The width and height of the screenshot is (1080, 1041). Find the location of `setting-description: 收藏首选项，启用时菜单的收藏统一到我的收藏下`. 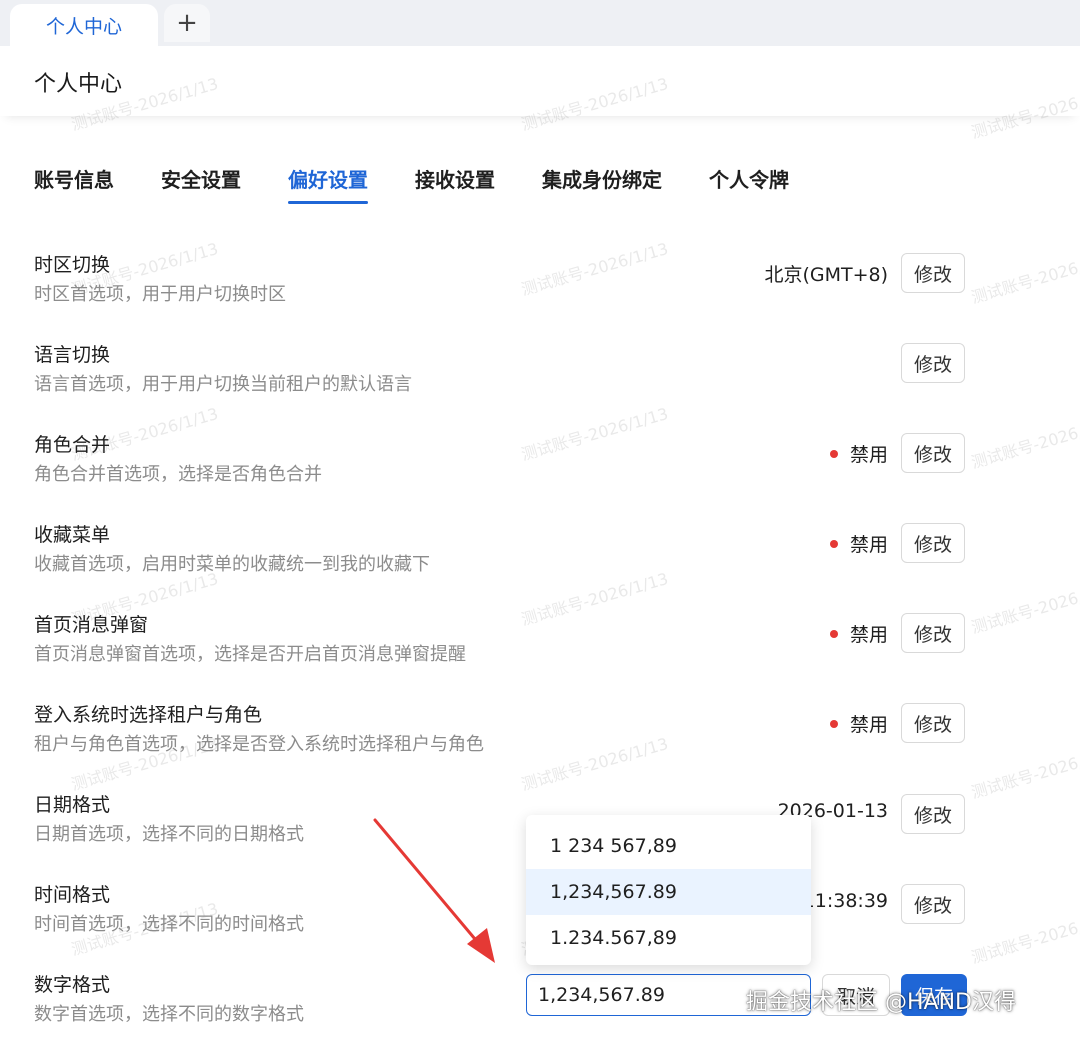

setting-description: 收藏首选项，启用时菜单的收藏统一到我的收藏下 is located at coordinates (232, 564).